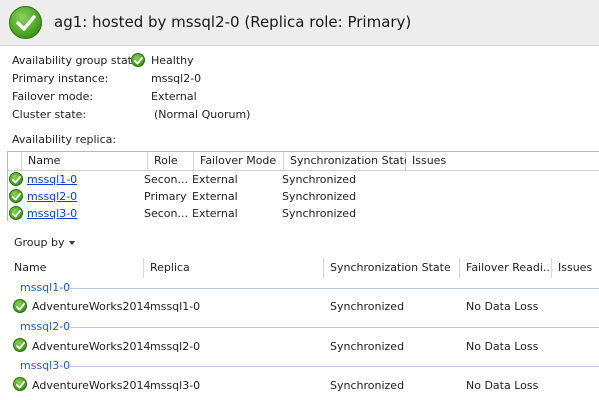  Describe the element at coordinates (233, 268) in the screenshot. I see `db-column-header-replica: Replica` at that location.